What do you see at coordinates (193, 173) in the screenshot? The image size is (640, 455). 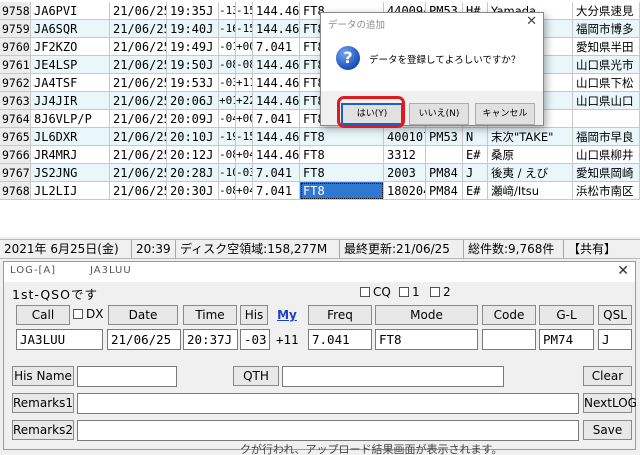 I see `cell-time: 20:28J` at bounding box center [193, 173].